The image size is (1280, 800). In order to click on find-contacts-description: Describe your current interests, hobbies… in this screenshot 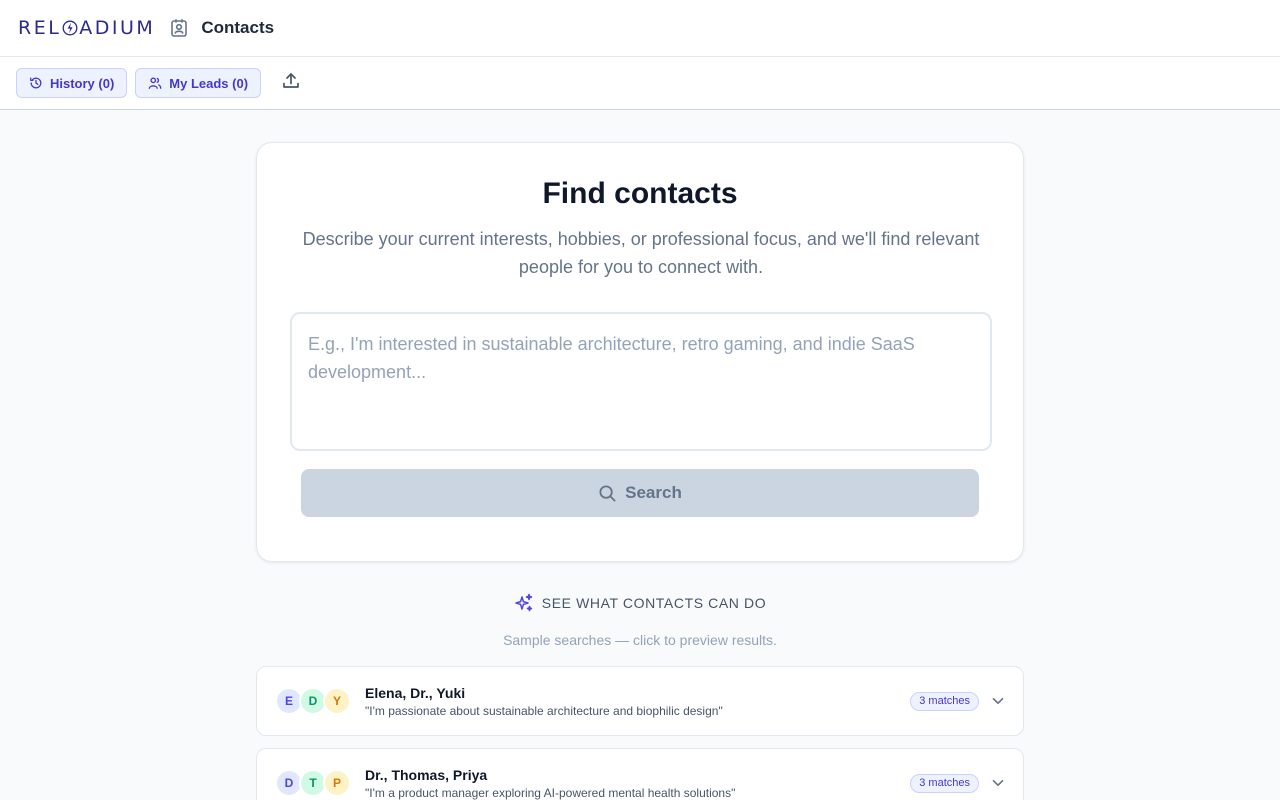, I will do `click(641, 253)`.